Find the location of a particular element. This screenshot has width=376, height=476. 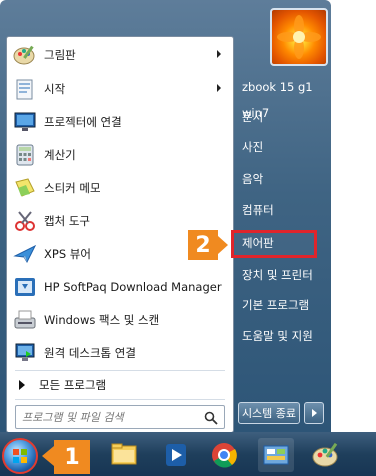

menu-item-calculator: 계산기 is located at coordinates (120, 155).